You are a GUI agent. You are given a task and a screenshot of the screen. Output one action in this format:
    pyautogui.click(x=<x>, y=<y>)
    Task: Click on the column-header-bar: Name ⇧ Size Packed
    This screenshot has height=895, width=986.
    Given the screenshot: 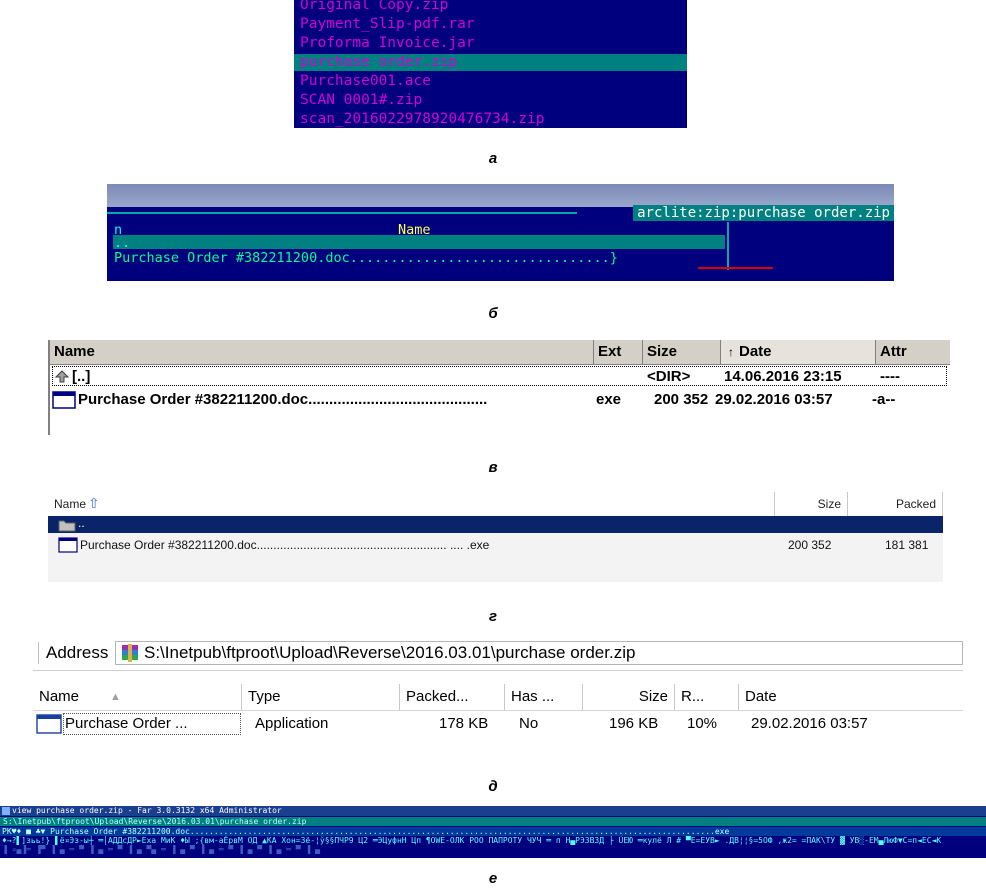 What is the action you would take?
    pyautogui.click(x=495, y=504)
    